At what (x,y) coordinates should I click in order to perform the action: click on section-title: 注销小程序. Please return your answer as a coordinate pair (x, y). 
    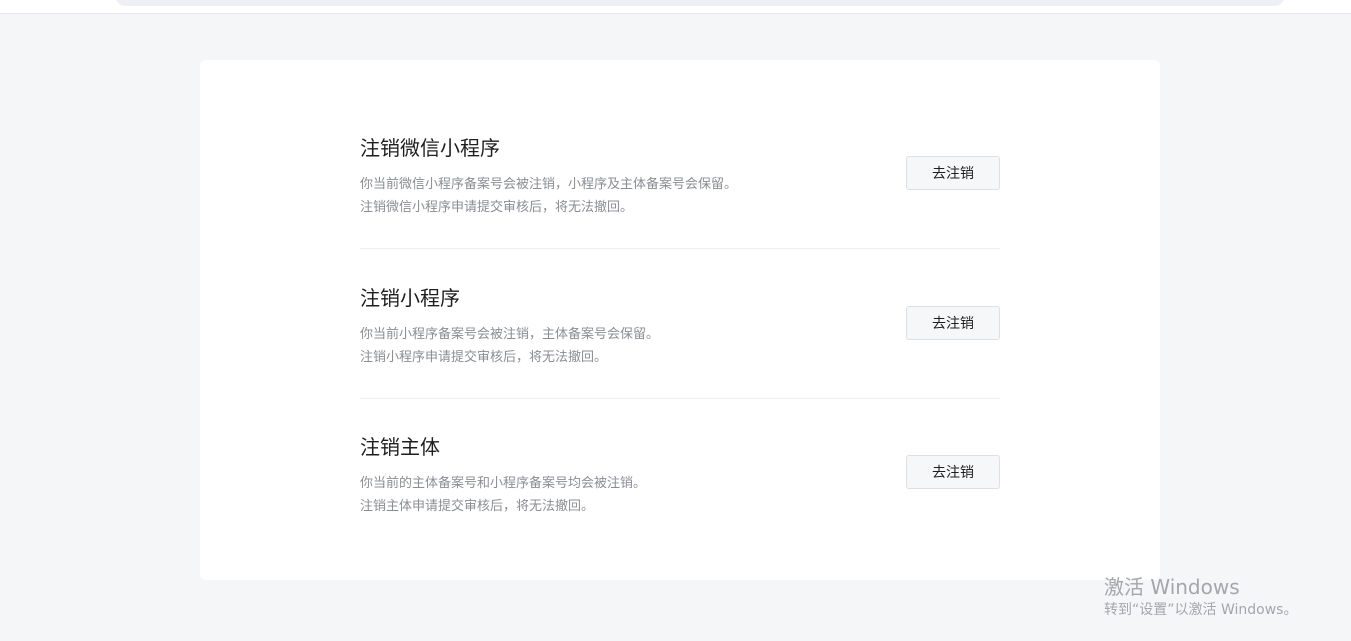
    Looking at the image, I should click on (410, 298).